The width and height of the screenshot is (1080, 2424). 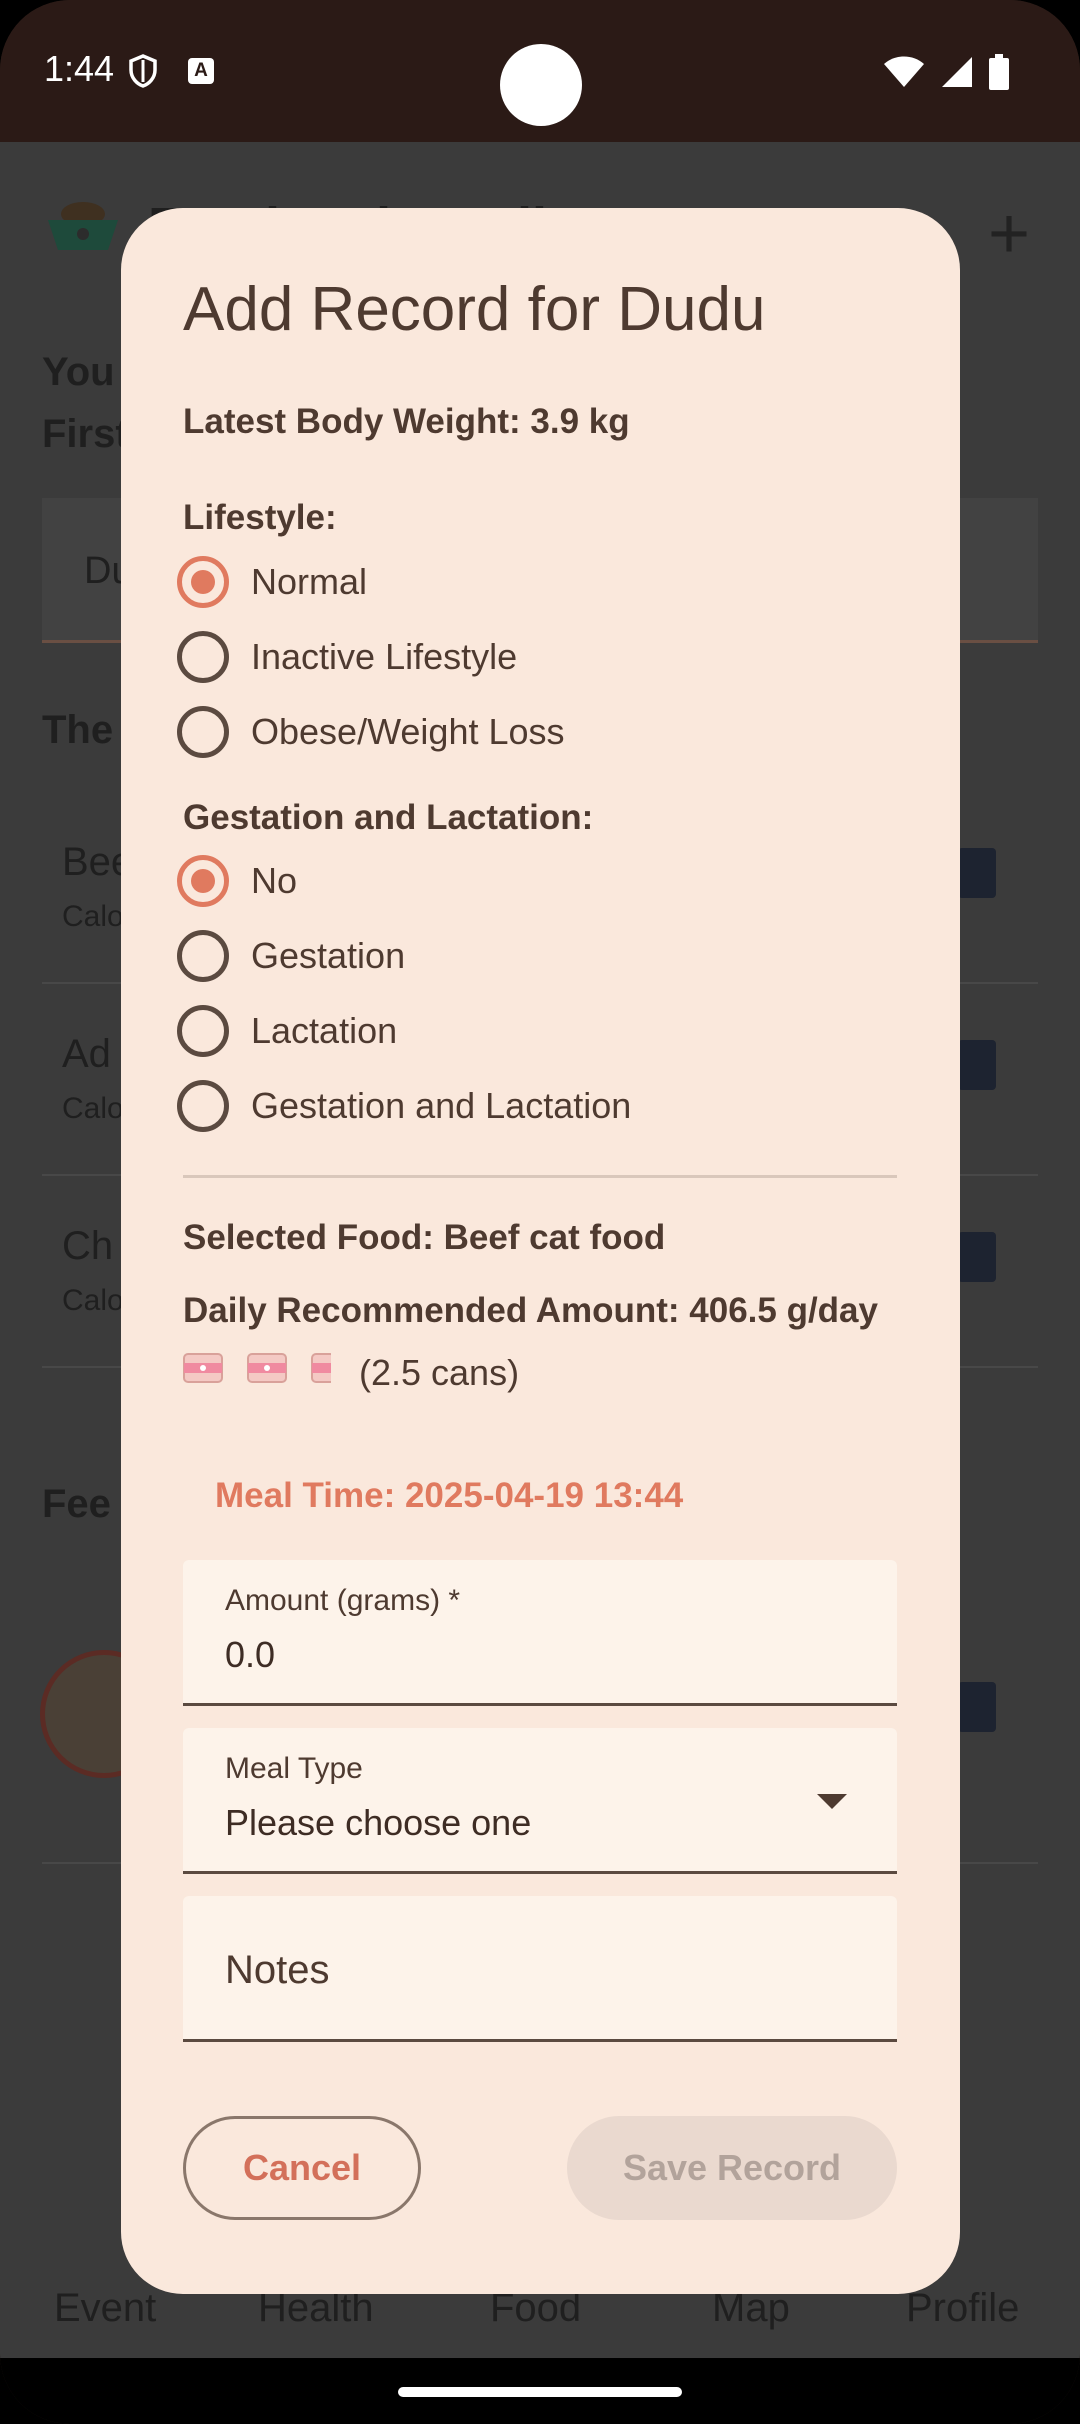 What do you see at coordinates (530, 1310) in the screenshot?
I see `daily-amount-text: Daily Recommended Amount: 406.5 g/day` at bounding box center [530, 1310].